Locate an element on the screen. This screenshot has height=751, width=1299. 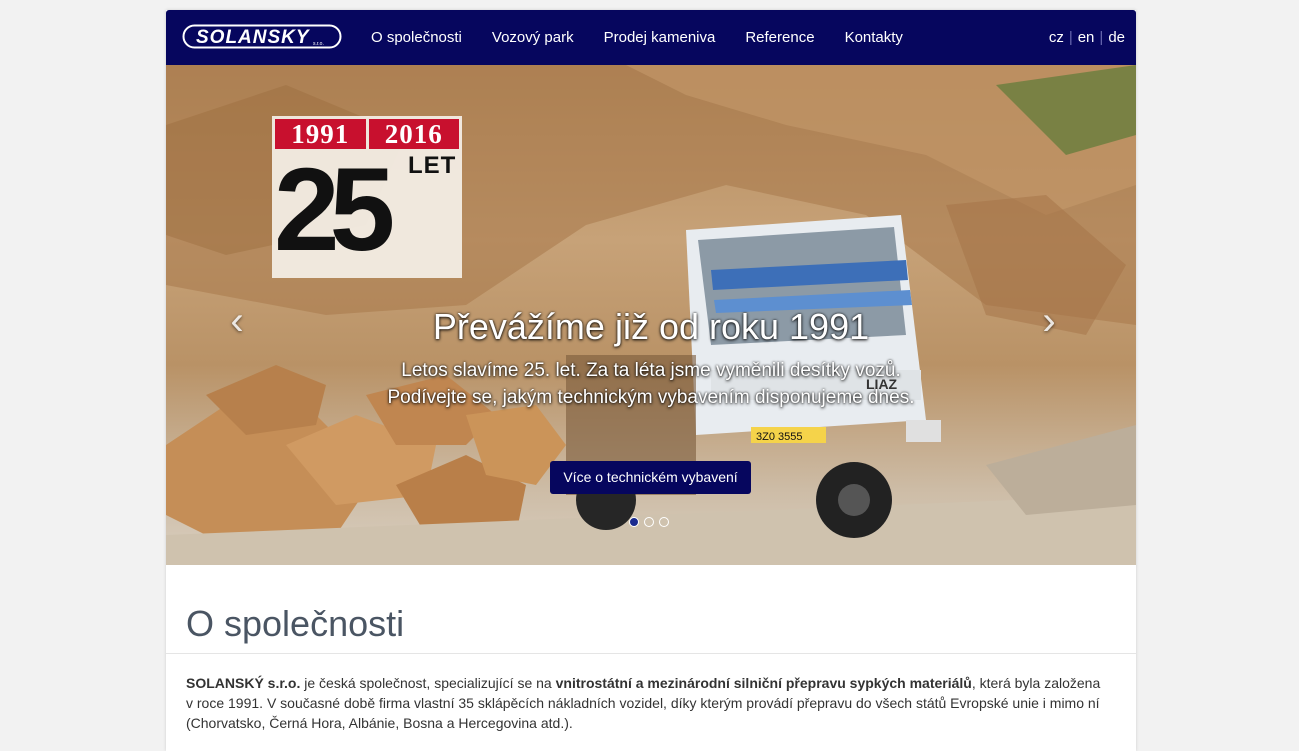
anniversary-badge: 1991 2016 25 LET is located at coordinates (367, 197).